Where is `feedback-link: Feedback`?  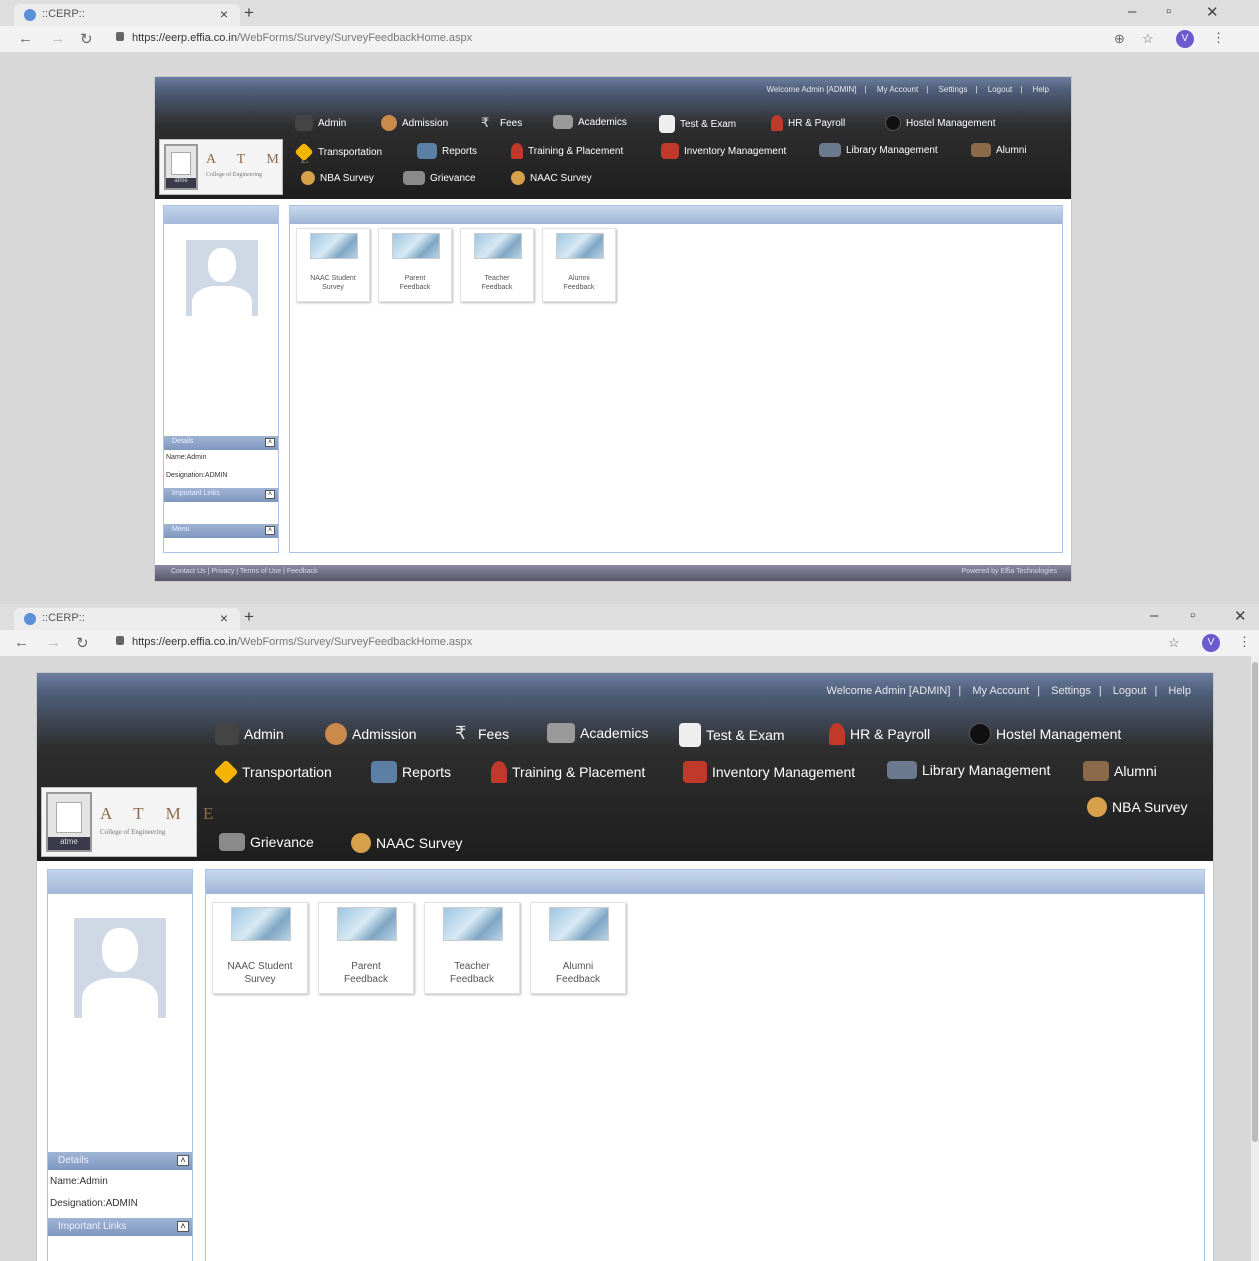
feedback-link: Feedback is located at coordinates (302, 571).